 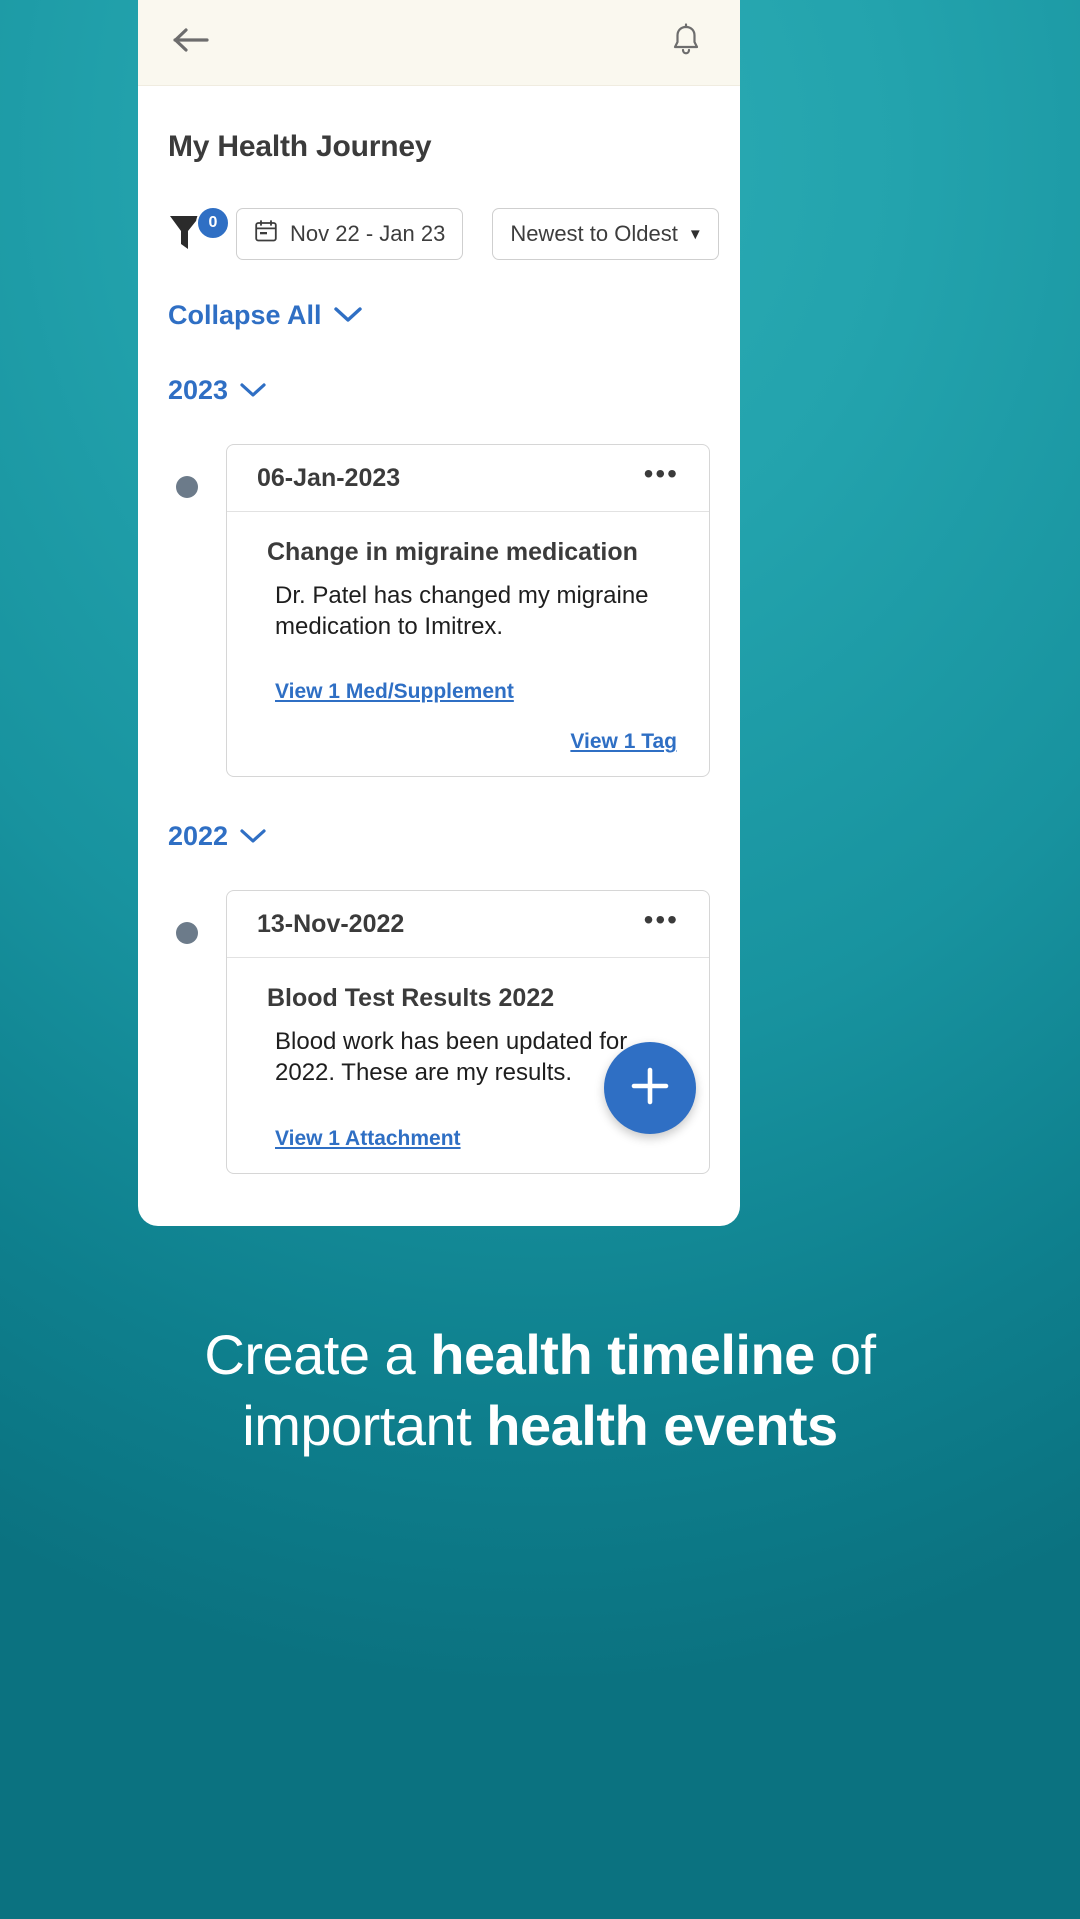 I want to click on event-date: 13-Nov-2022, so click(x=331, y=923).